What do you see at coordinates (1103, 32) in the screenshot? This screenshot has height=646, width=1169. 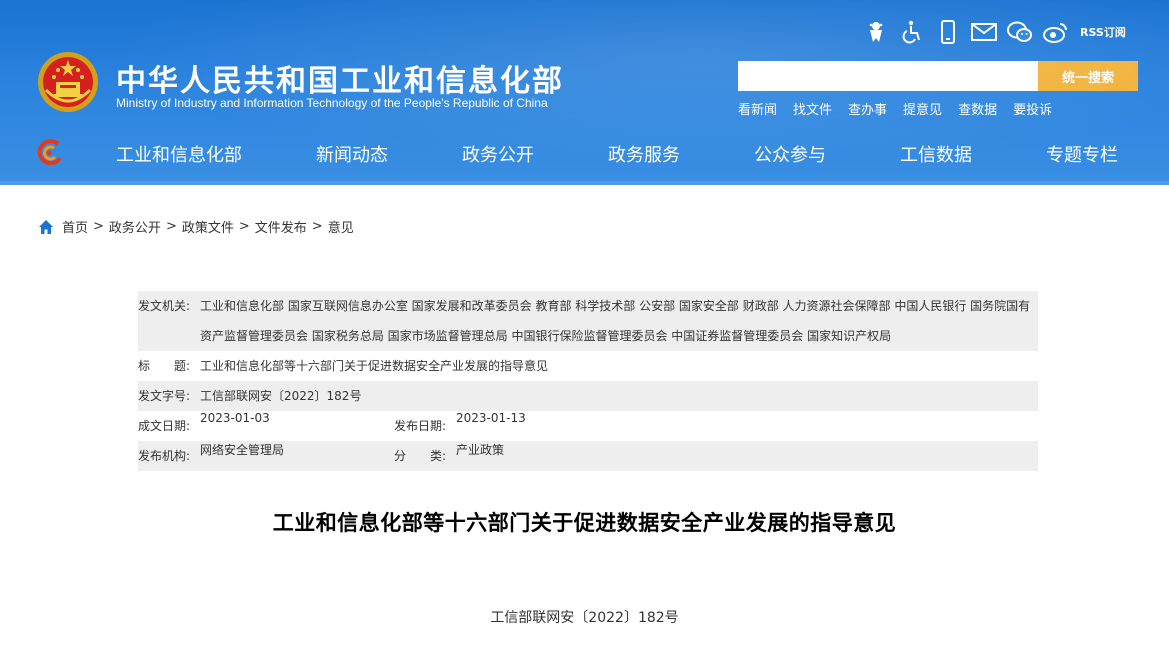 I see `rss-subscribe-link: RSS订阅` at bounding box center [1103, 32].